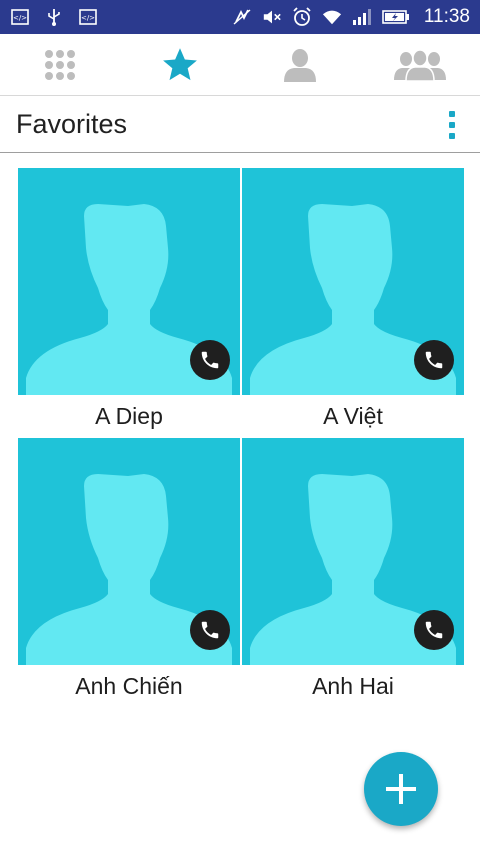  I want to click on clock: 11:38, so click(446, 16).